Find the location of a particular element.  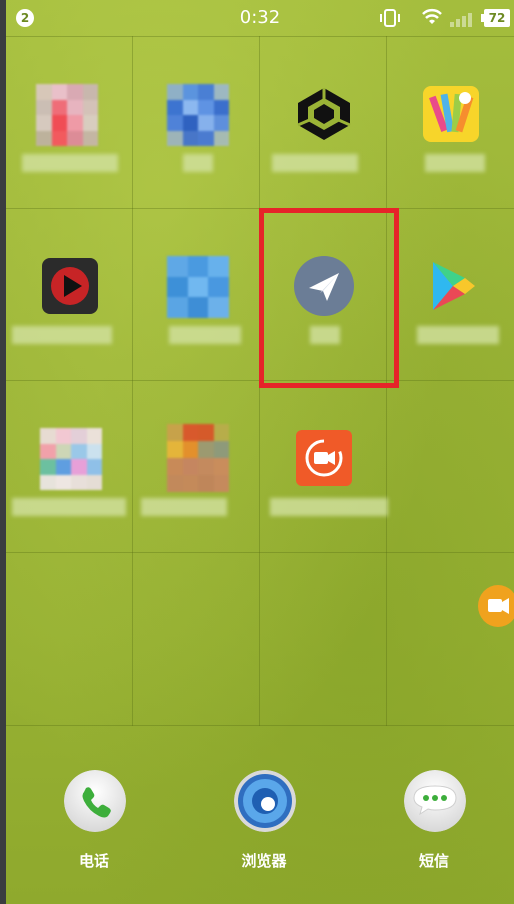

play-store-icon is located at coordinates (454, 286).